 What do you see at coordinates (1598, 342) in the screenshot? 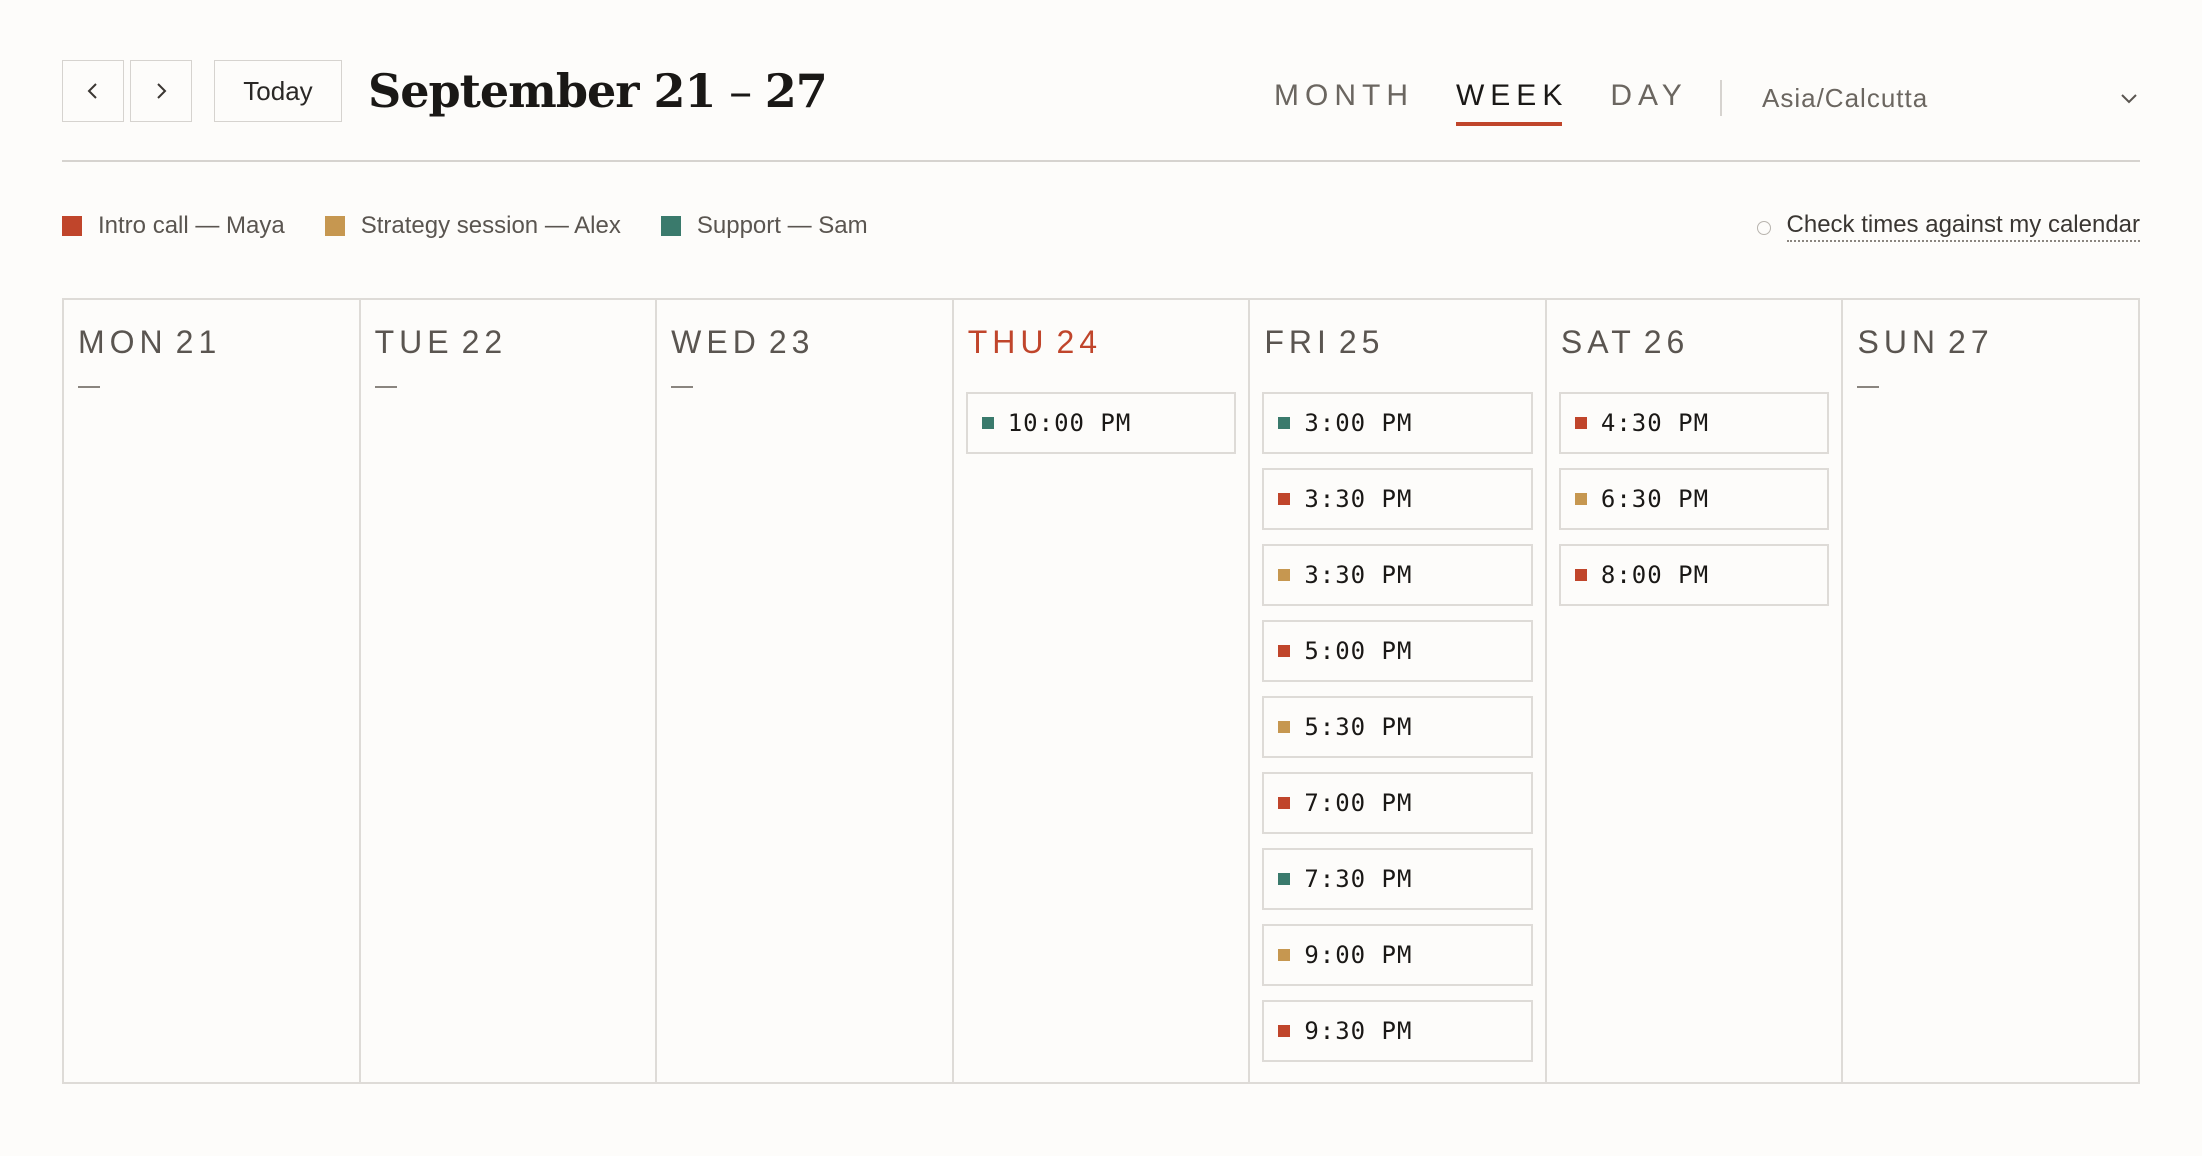
I see `day-name: SAT` at bounding box center [1598, 342].